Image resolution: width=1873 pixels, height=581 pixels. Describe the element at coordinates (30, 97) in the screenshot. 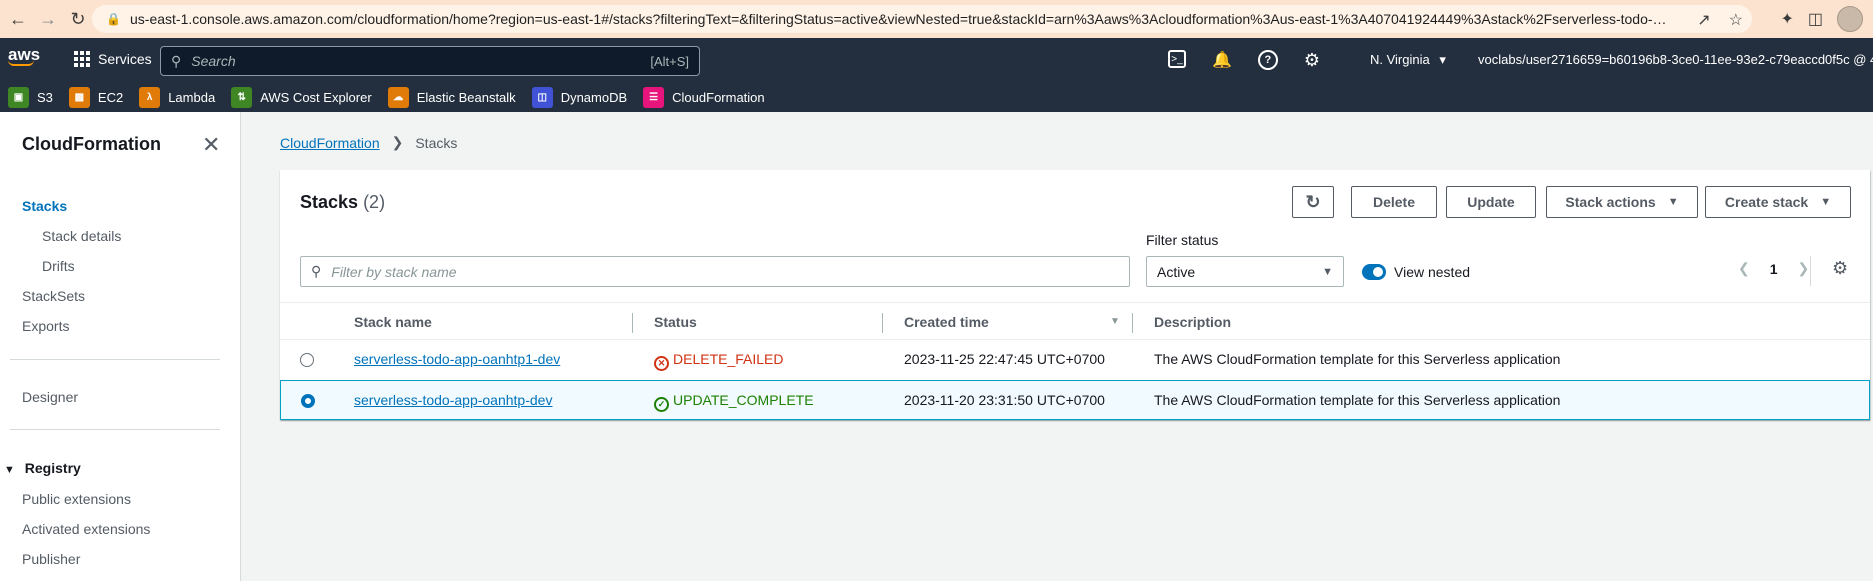

I see `favorite-s3: ▣ S3` at that location.